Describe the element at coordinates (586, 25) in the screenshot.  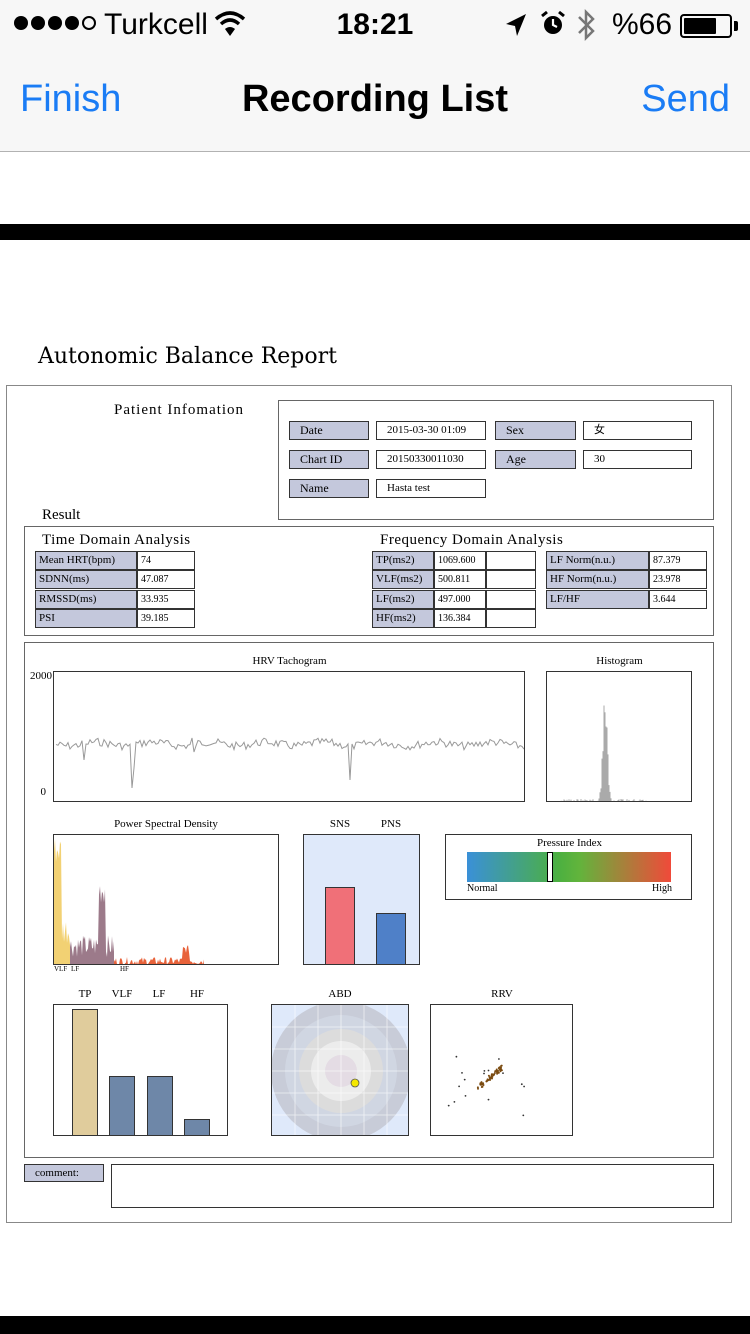
I see `bluetooth-icon` at that location.